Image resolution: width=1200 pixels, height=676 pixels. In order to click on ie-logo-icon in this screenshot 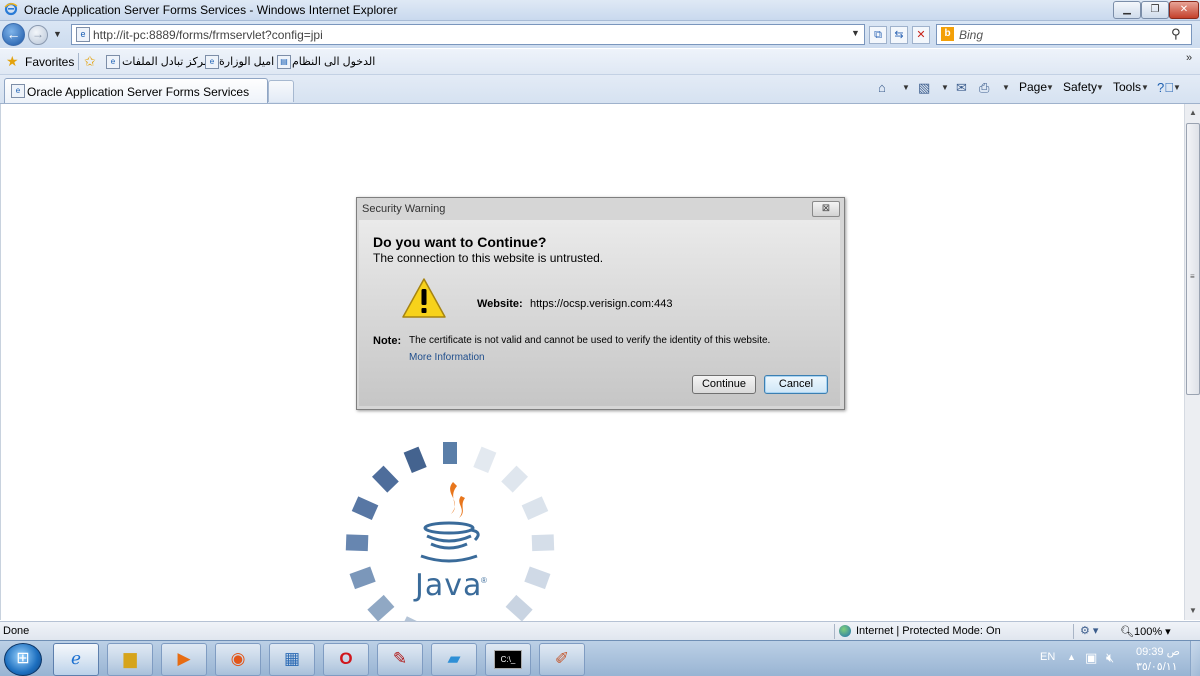, I will do `click(11, 9)`.